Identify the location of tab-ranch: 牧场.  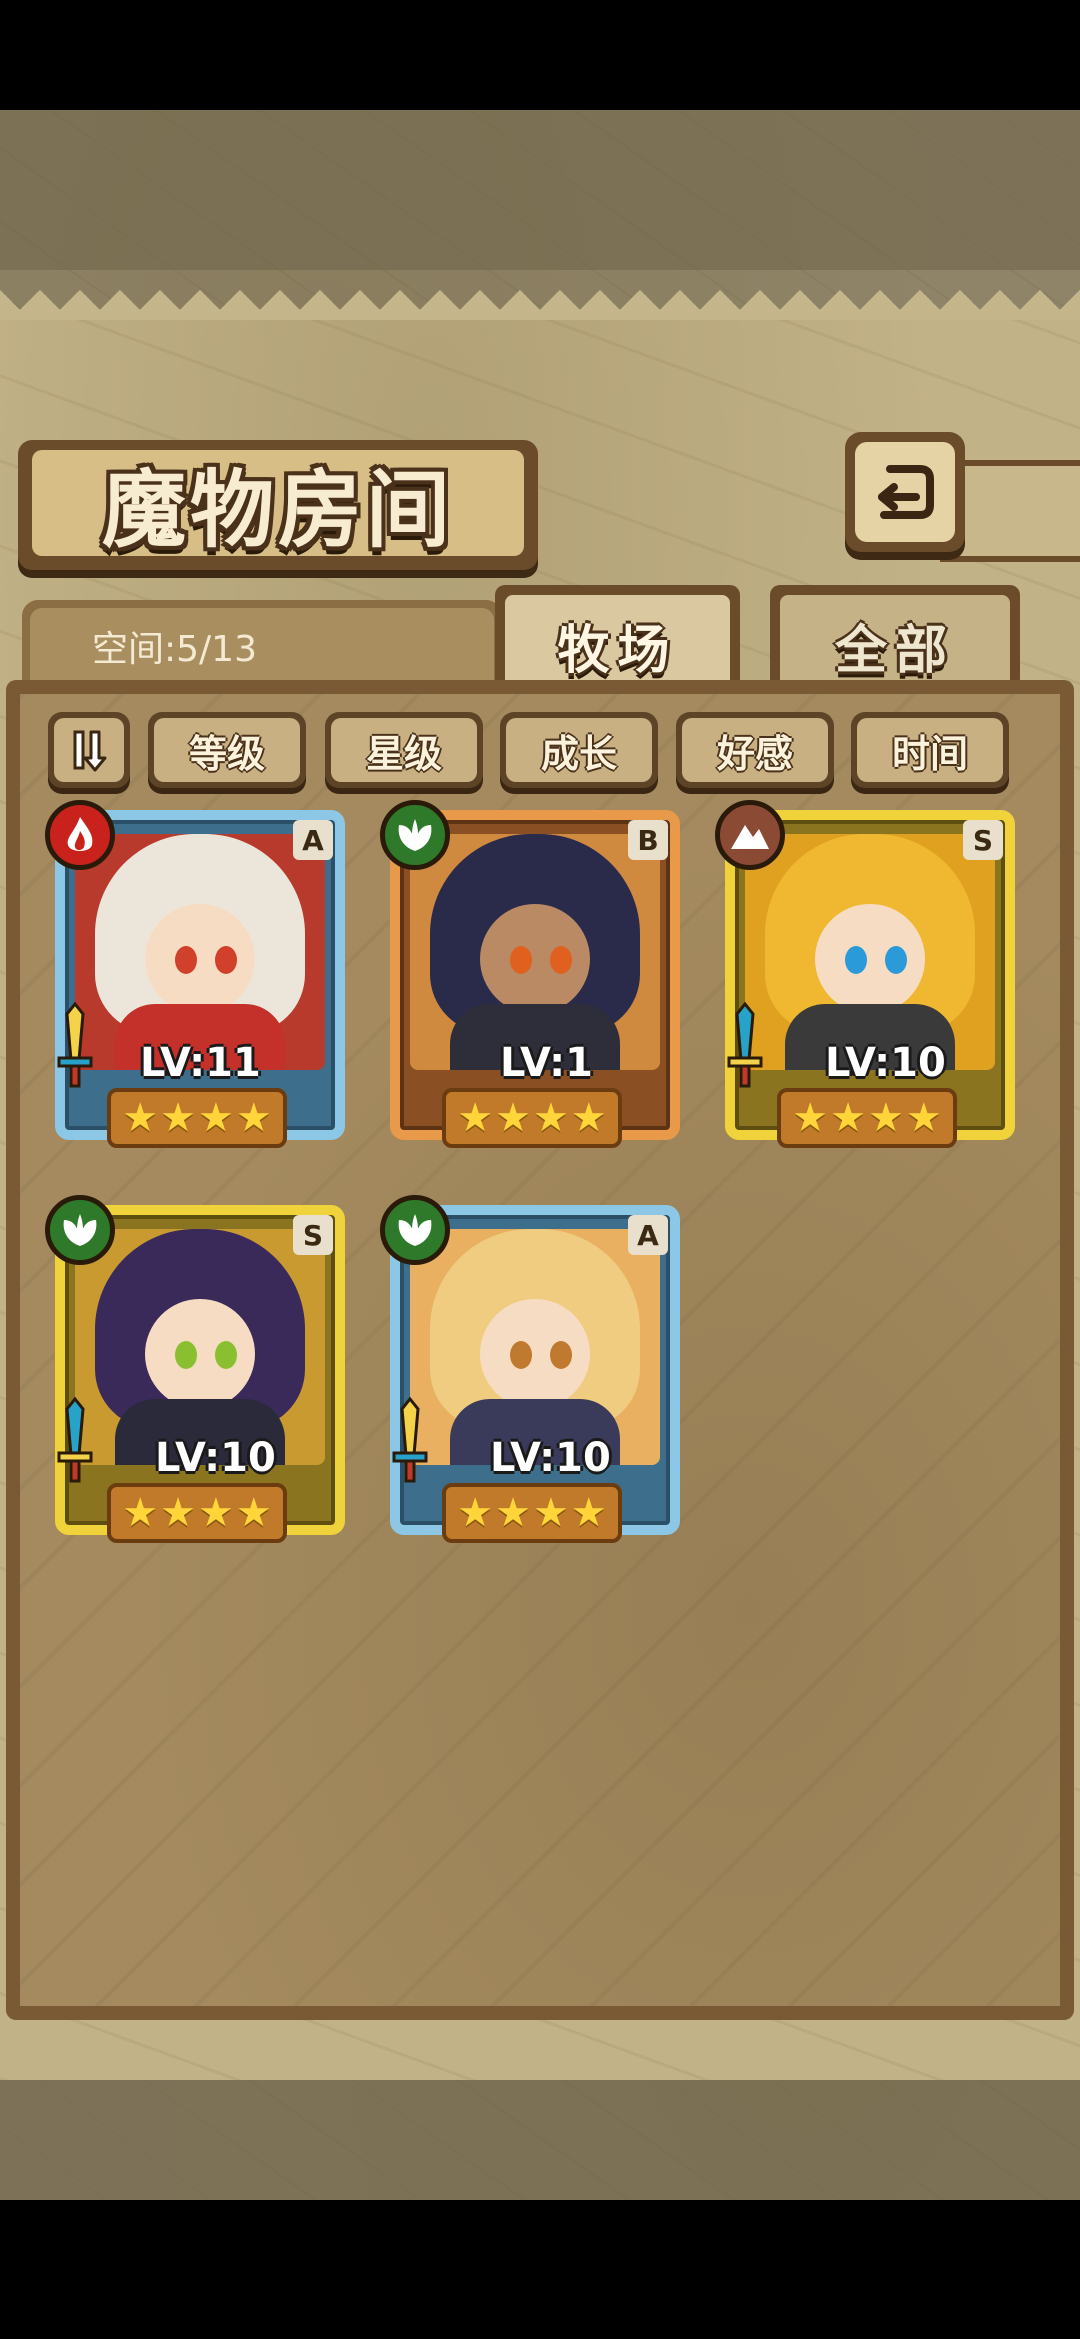
(617, 640).